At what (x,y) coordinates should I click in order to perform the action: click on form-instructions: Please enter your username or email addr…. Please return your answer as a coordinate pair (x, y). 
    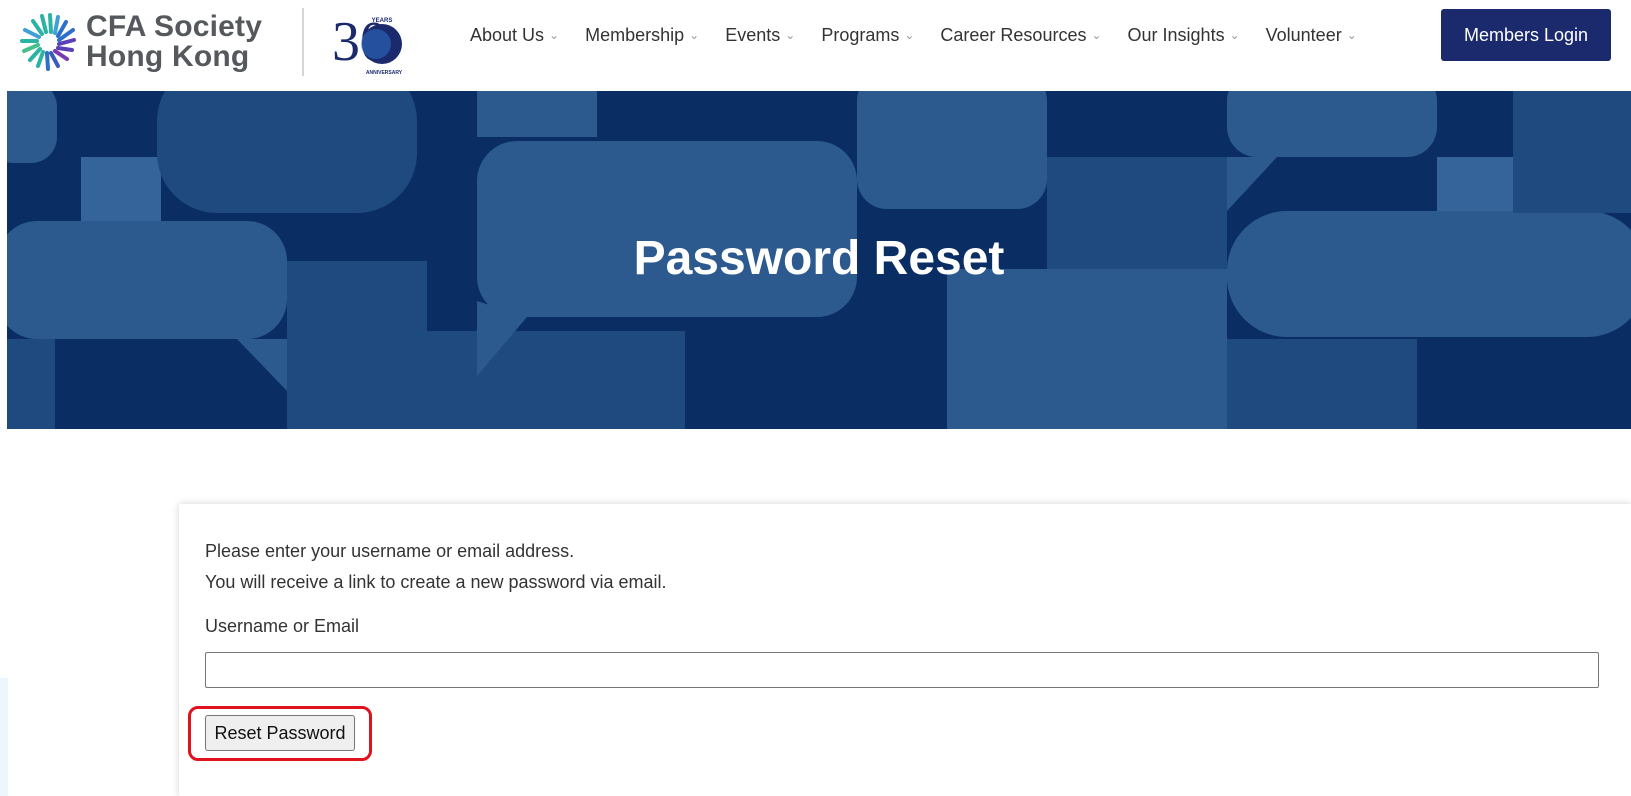
    Looking at the image, I should click on (436, 567).